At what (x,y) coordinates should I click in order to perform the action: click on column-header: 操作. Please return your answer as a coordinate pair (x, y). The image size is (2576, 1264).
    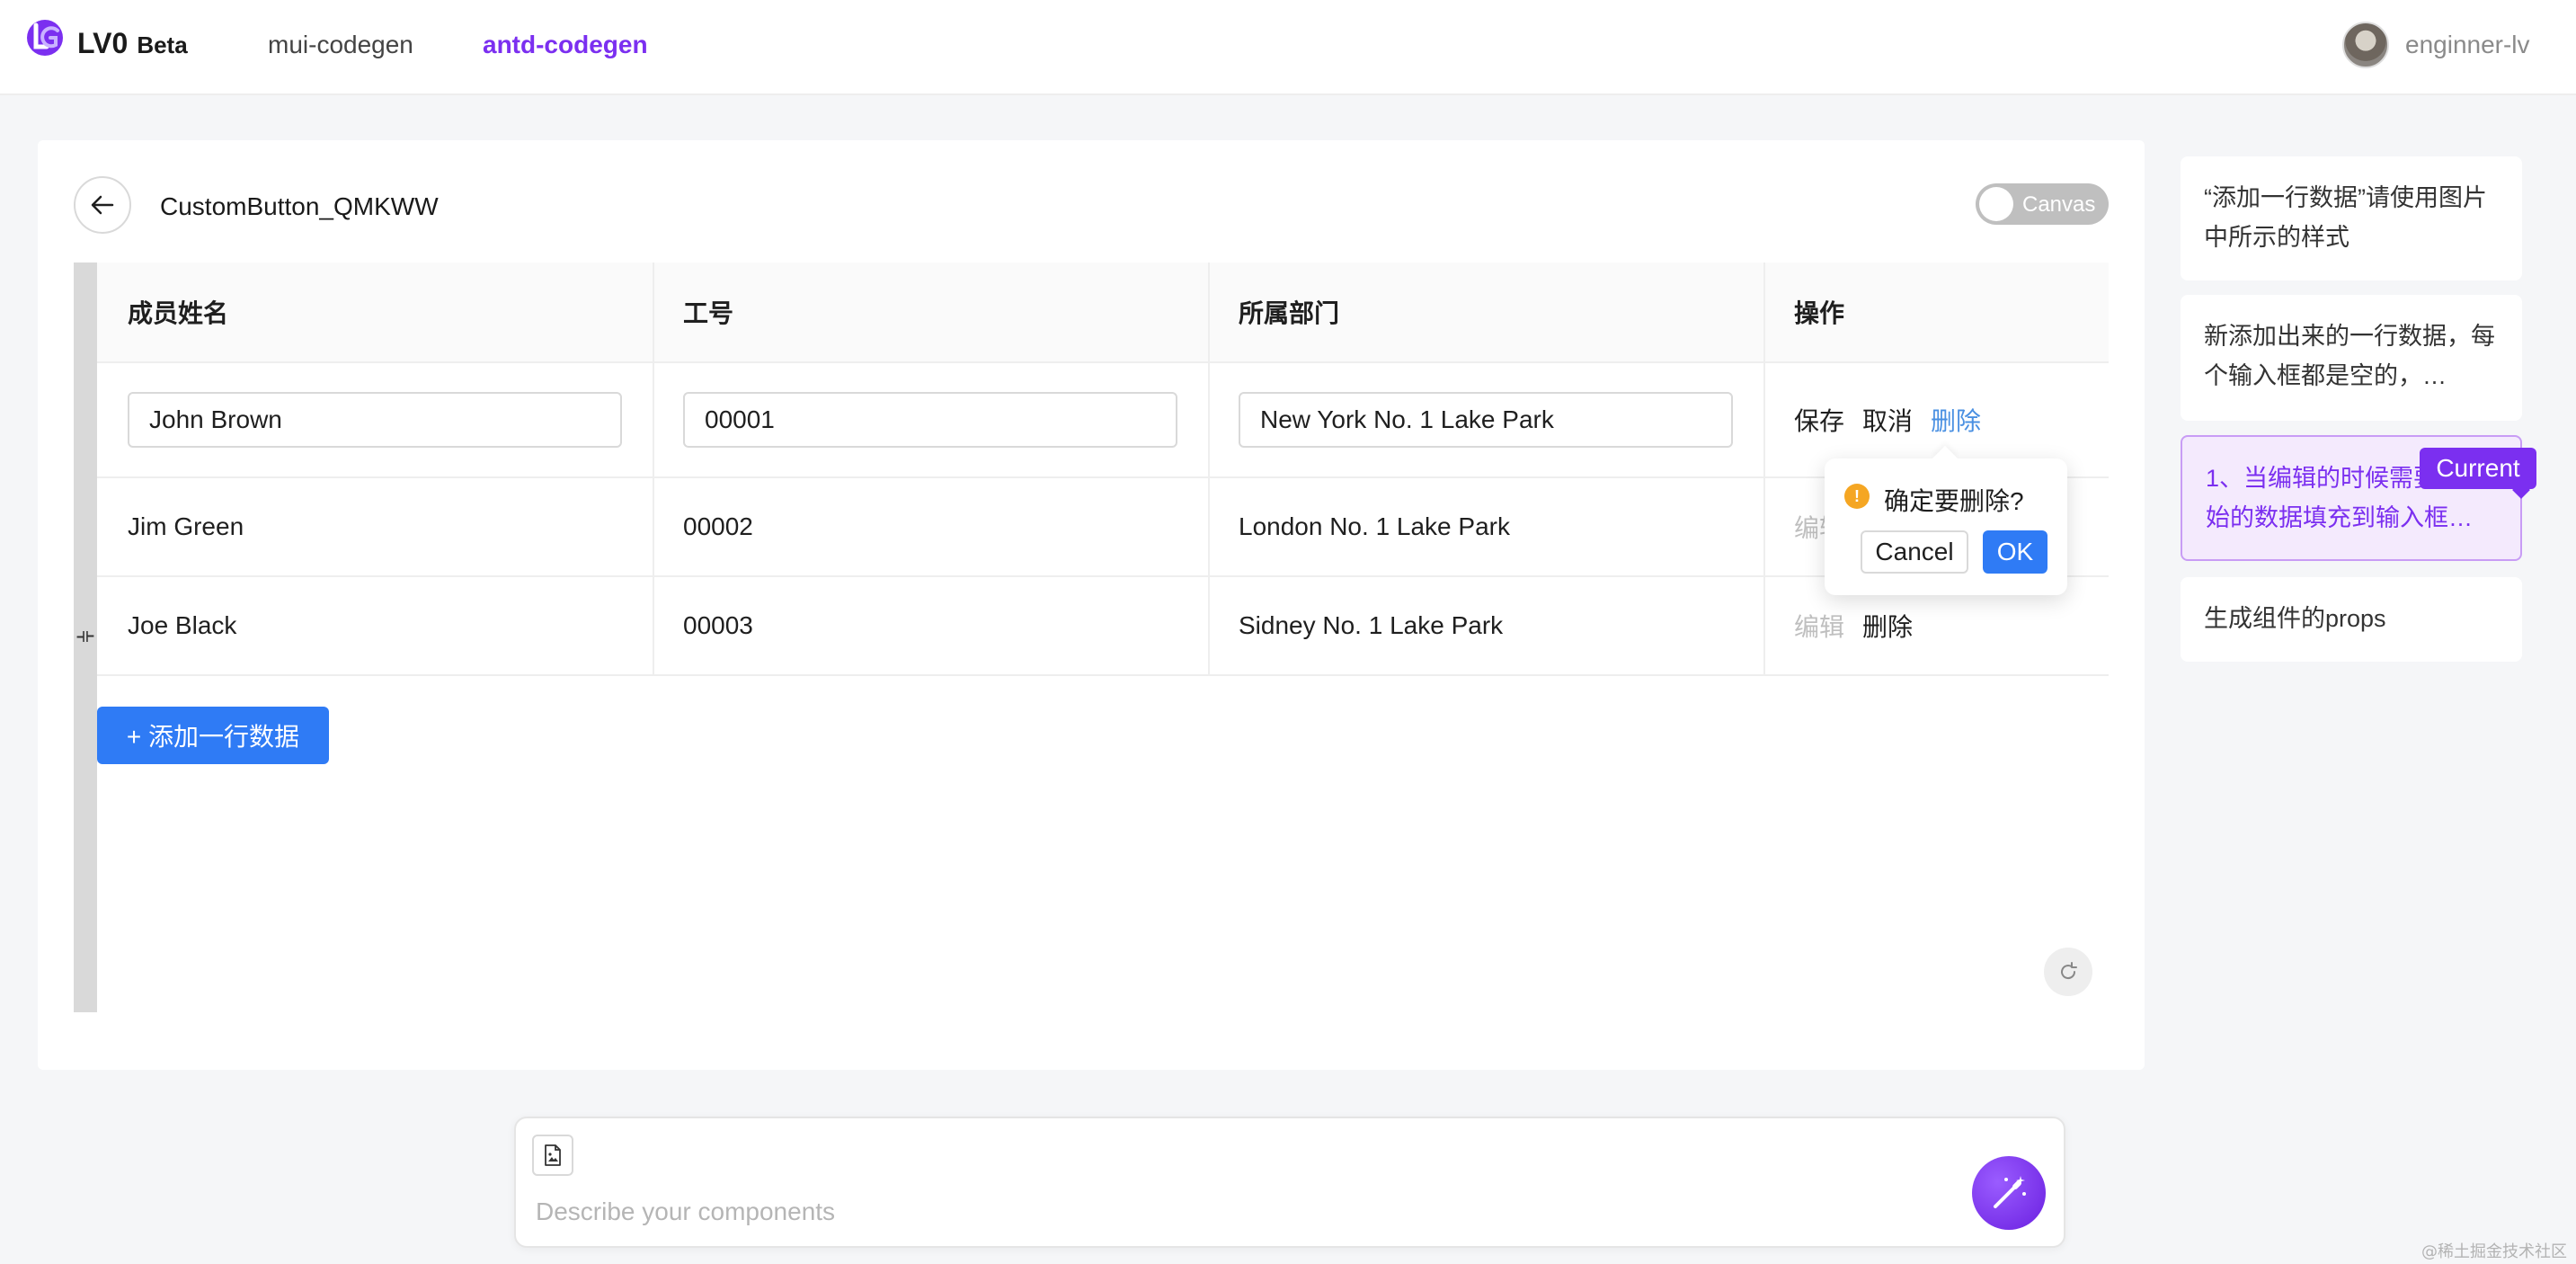
    Looking at the image, I should click on (1819, 313).